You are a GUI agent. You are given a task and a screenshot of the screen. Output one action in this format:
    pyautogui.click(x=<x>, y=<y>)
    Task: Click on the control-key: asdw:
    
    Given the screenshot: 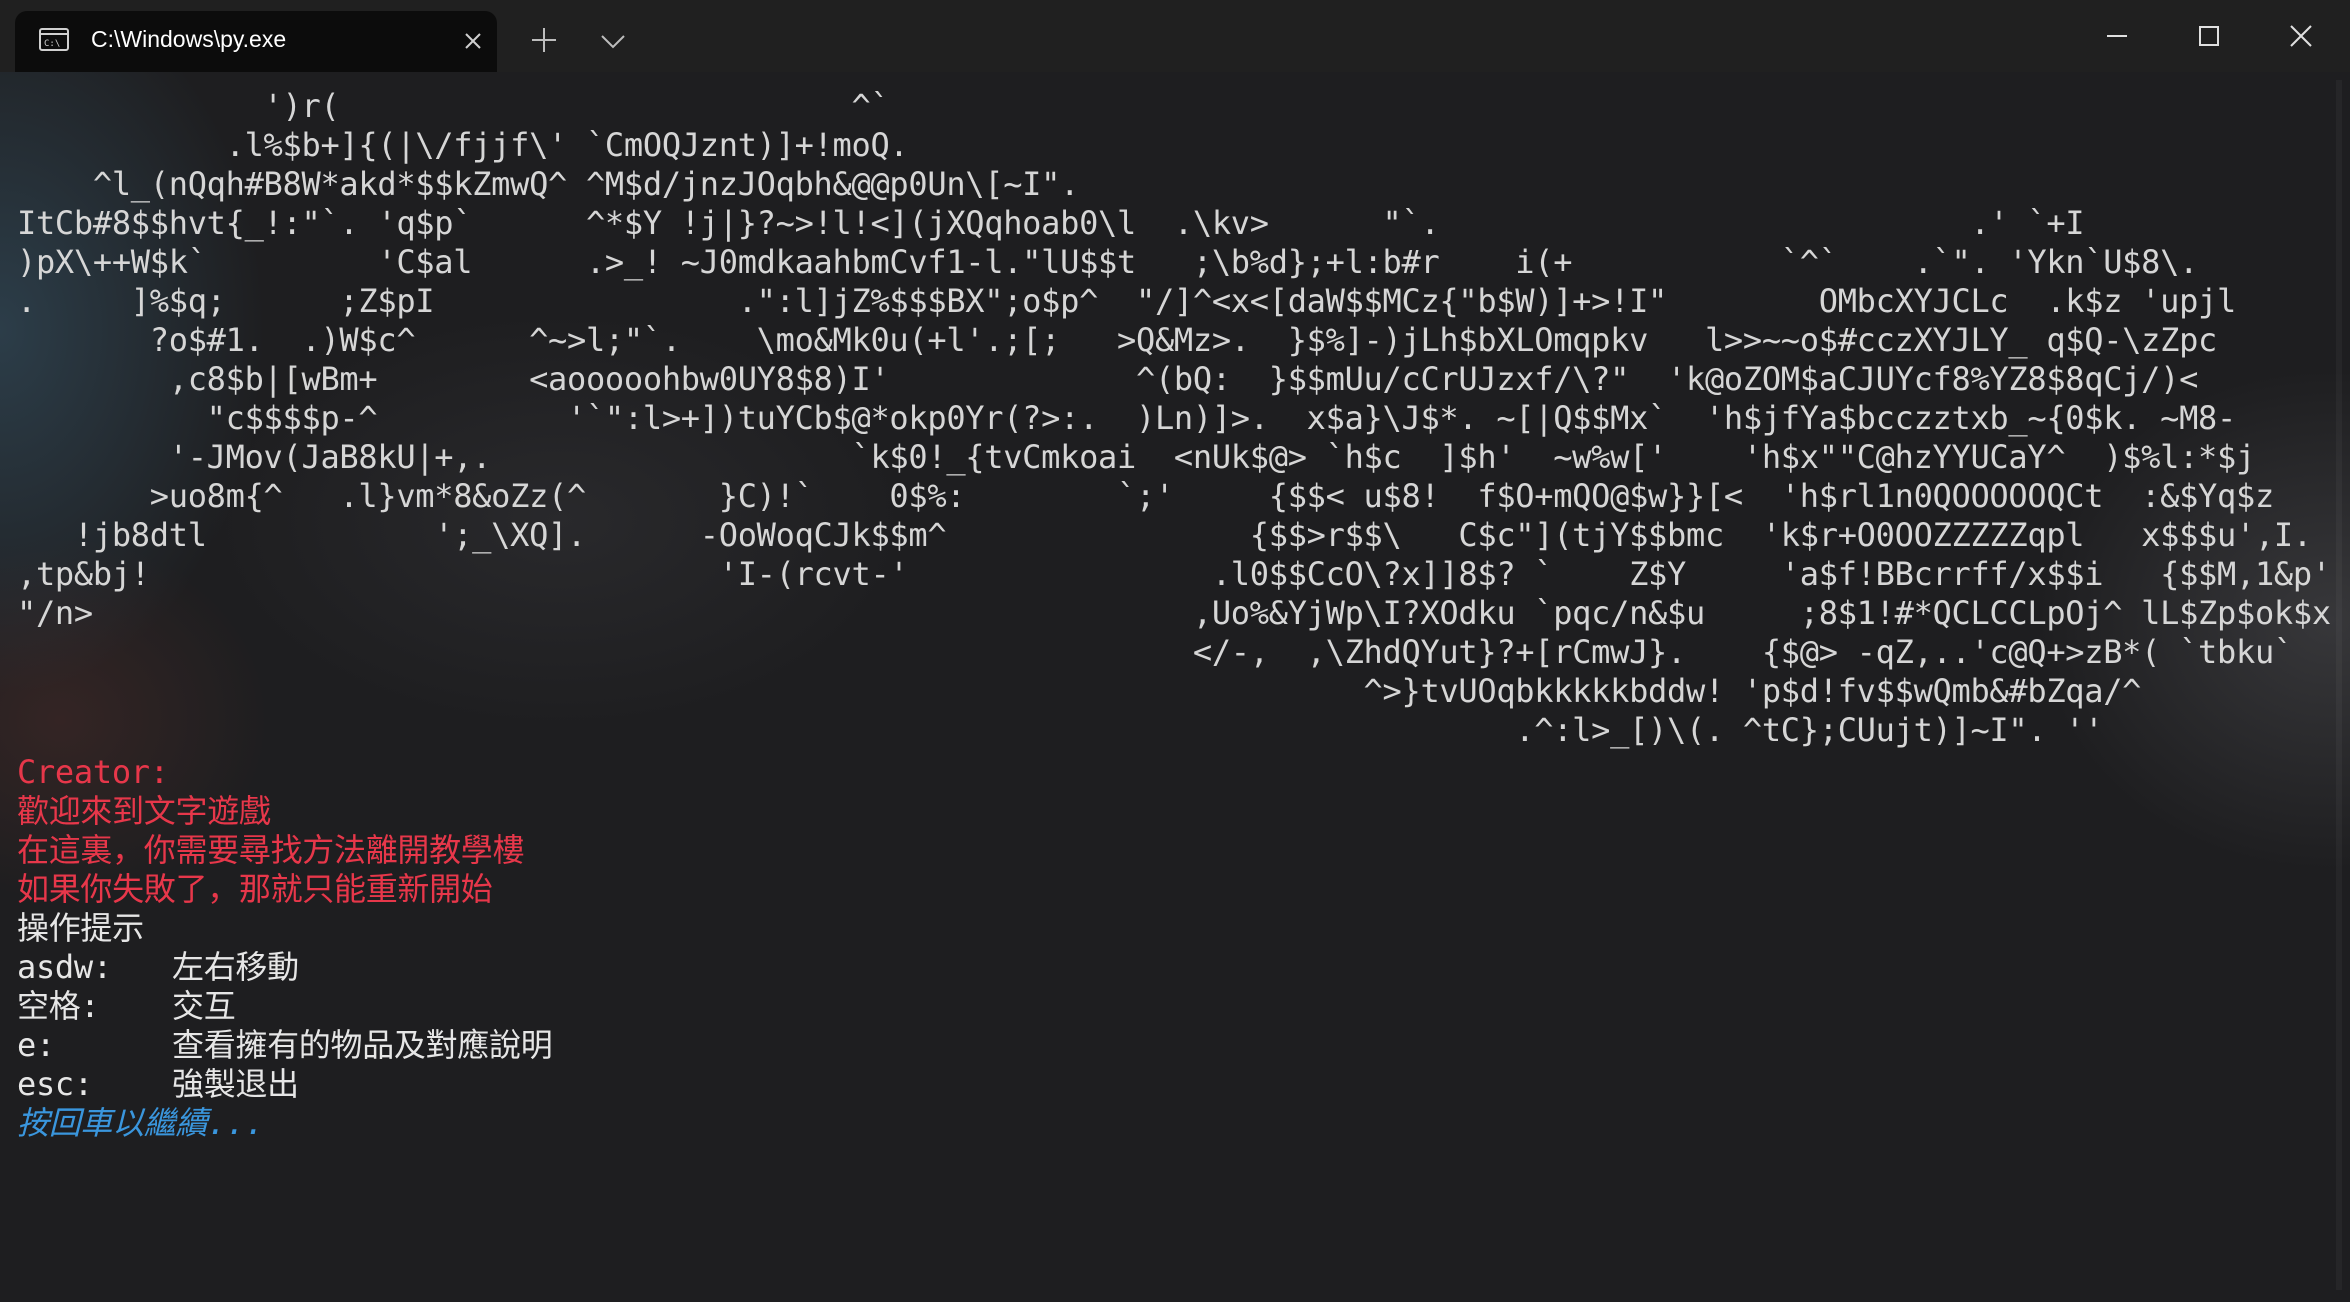 What is the action you would take?
    pyautogui.click(x=64, y=967)
    